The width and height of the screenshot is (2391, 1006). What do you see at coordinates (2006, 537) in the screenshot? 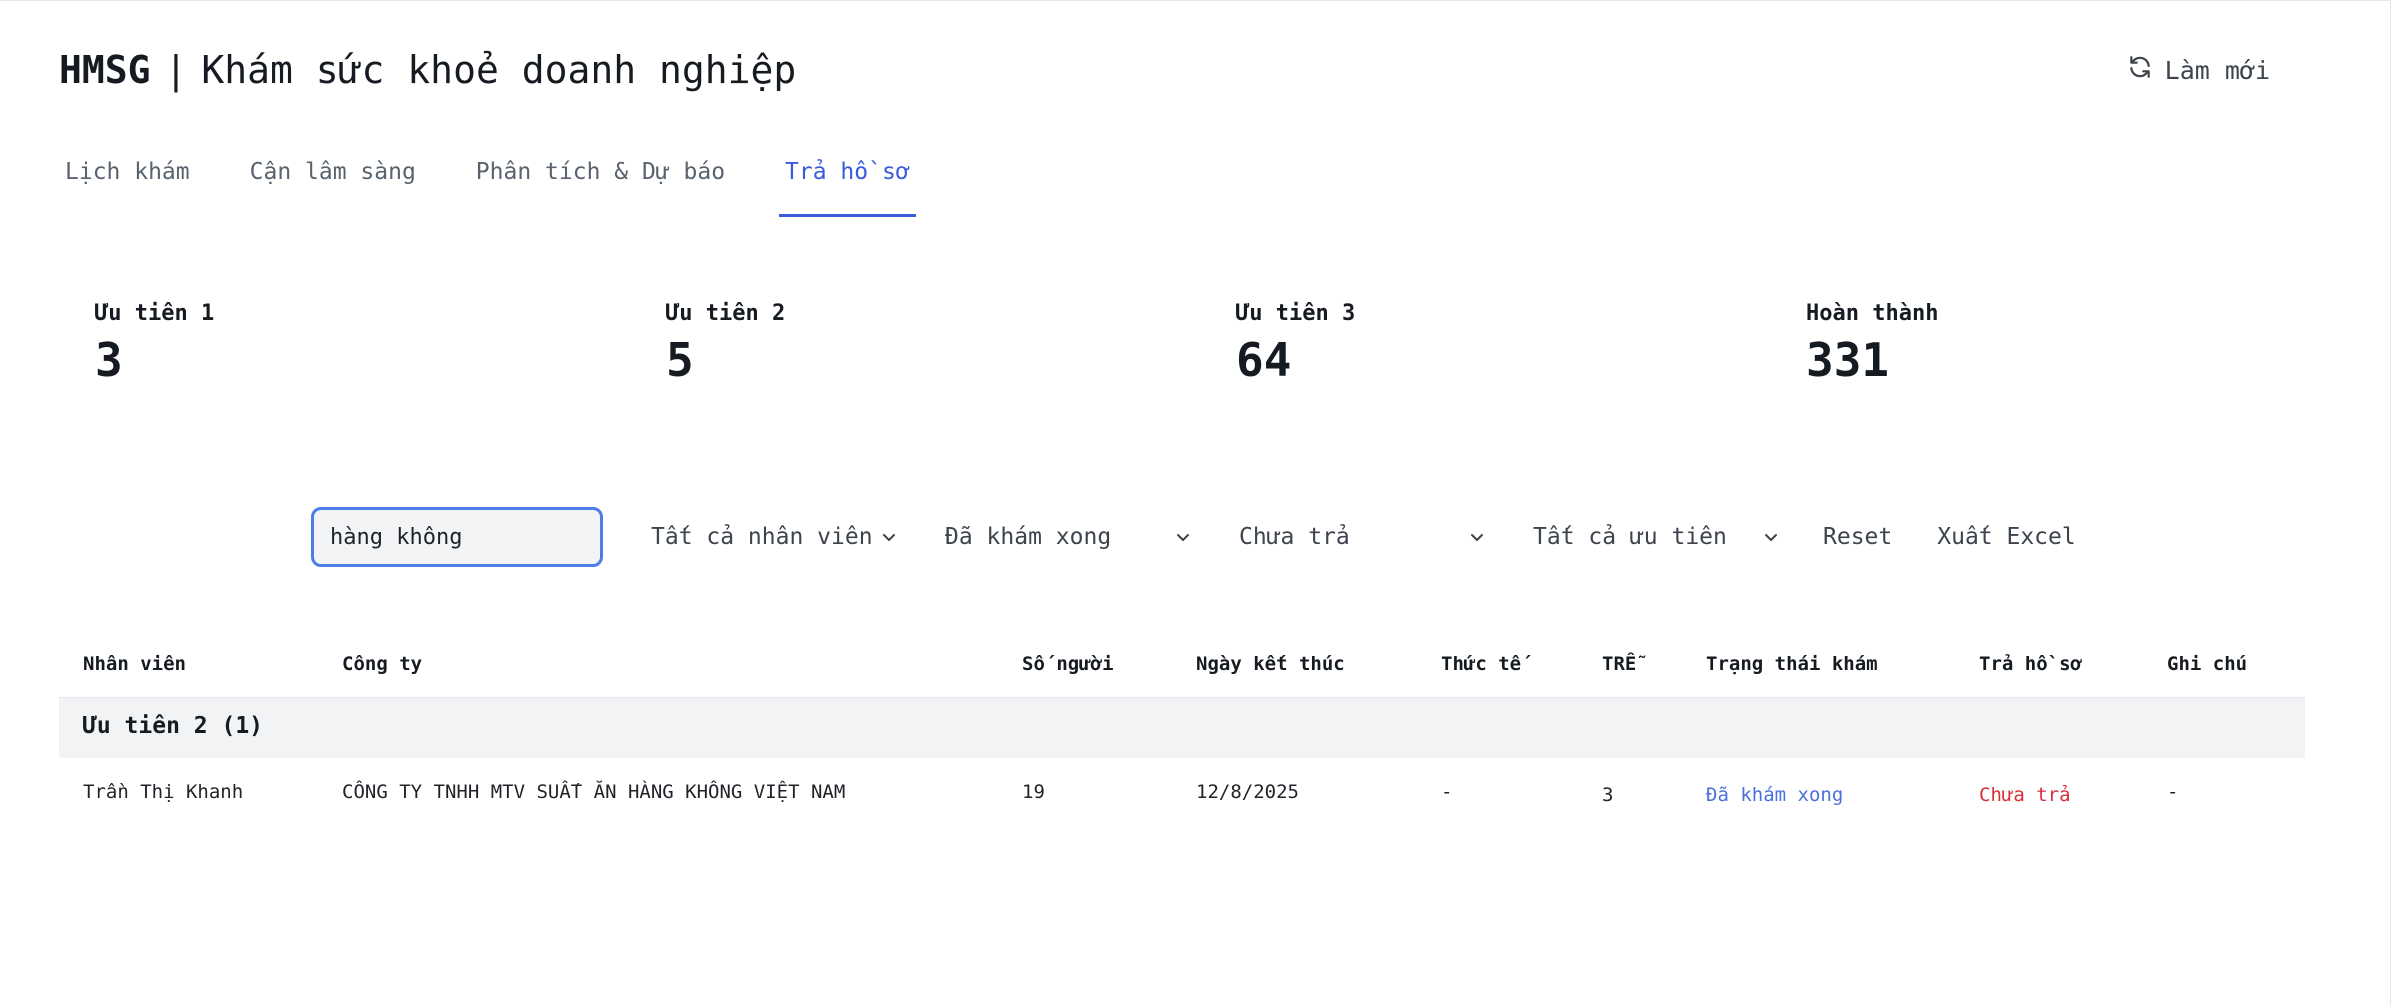
I see `export-excel-button: Xuất Excel` at bounding box center [2006, 537].